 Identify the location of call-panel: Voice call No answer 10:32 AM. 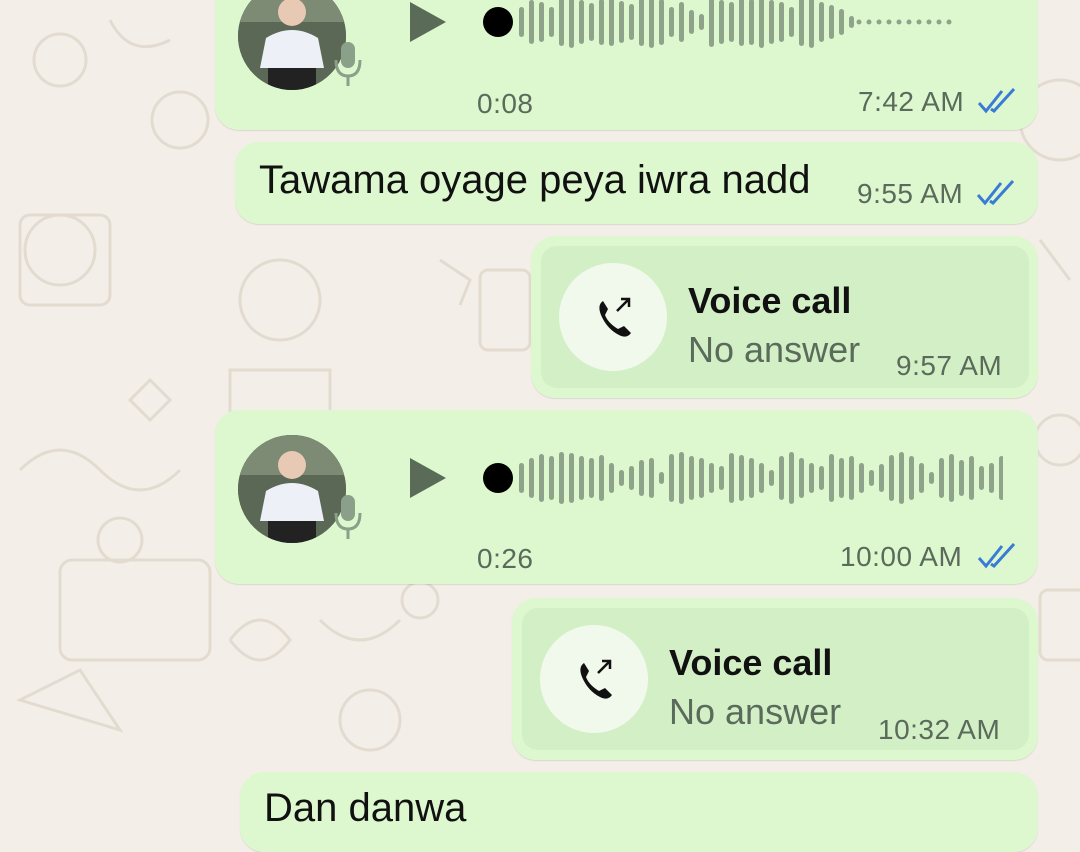
(775, 679).